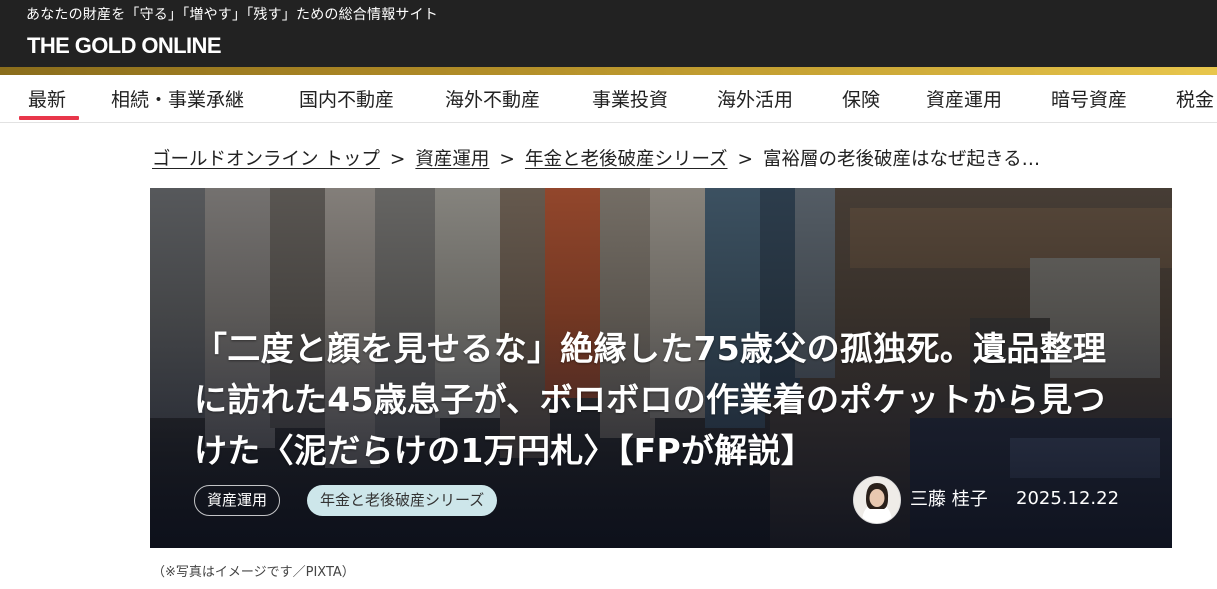  Describe the element at coordinates (237, 500) in the screenshot. I see `tag-asset-management: 資産運用` at that location.